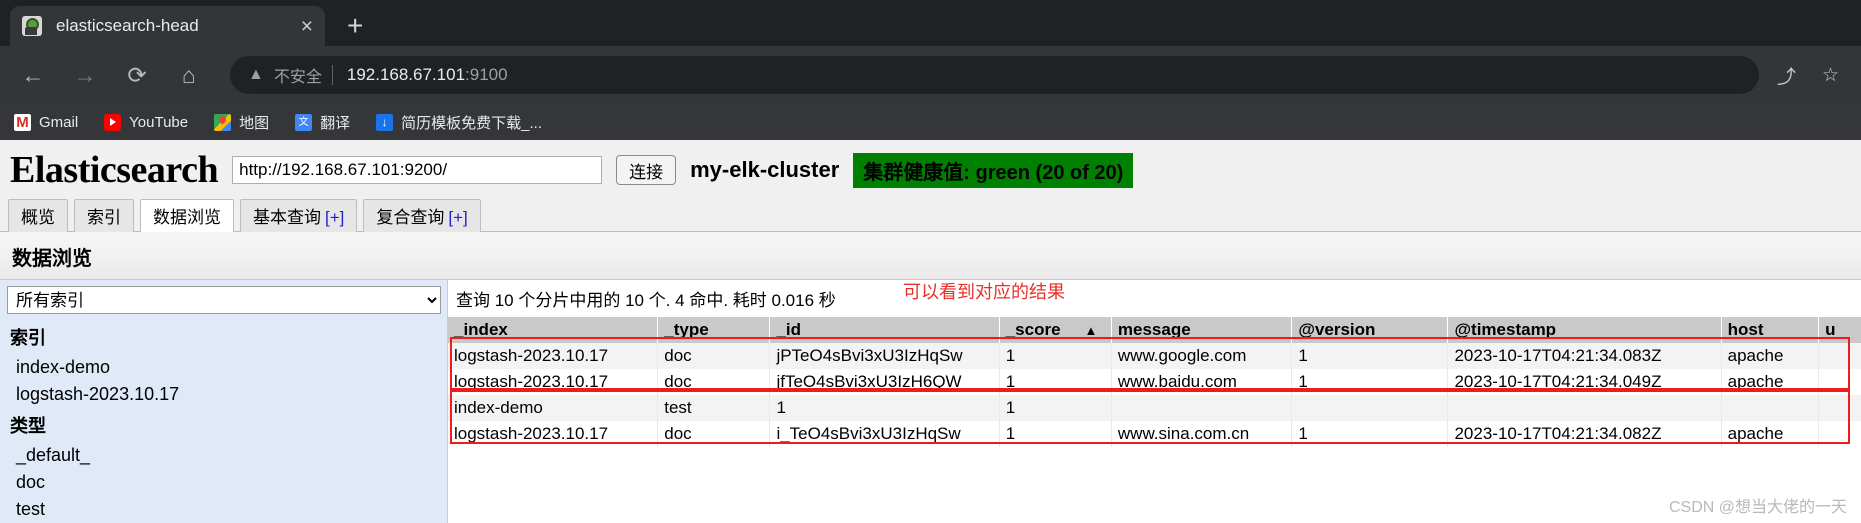 Image resolution: width=1861 pixels, height=523 pixels. What do you see at coordinates (256, 74) in the screenshot?
I see `warning-triangle-icon: ▲` at bounding box center [256, 74].